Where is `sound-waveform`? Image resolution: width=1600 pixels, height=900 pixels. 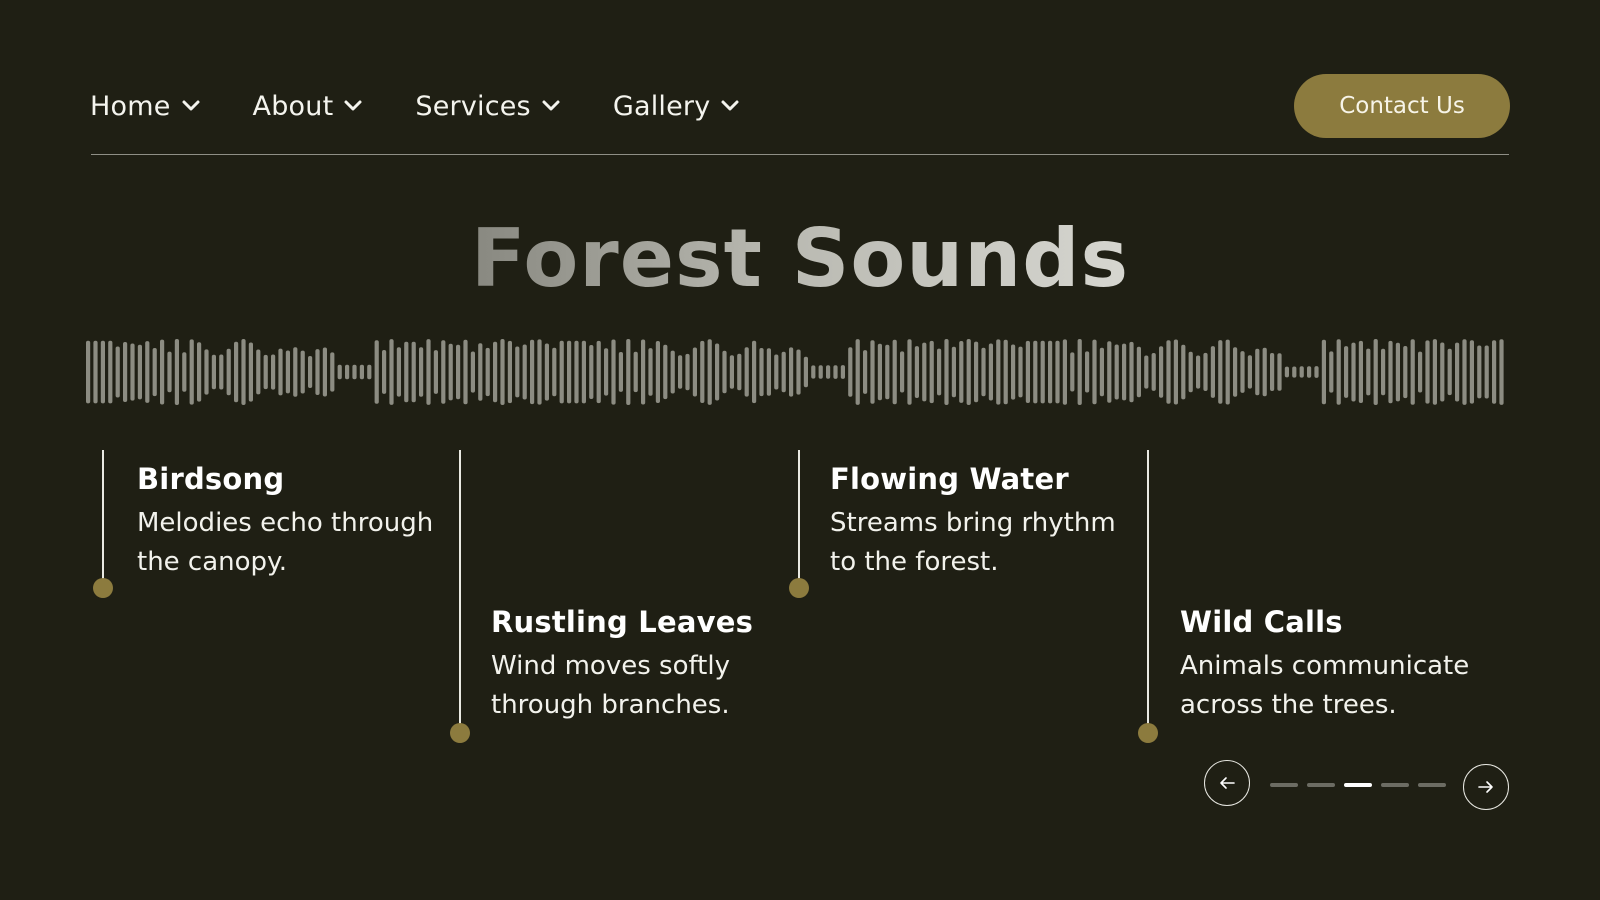 sound-waveform is located at coordinates (795, 372).